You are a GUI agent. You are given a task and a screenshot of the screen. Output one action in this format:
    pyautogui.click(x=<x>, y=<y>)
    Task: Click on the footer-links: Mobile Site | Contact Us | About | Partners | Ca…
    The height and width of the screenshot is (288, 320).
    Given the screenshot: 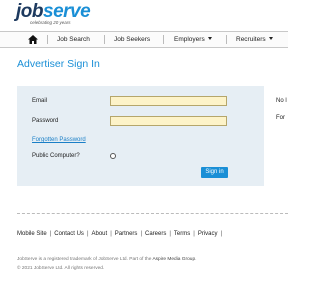 What is the action you would take?
    pyautogui.click(x=121, y=235)
    